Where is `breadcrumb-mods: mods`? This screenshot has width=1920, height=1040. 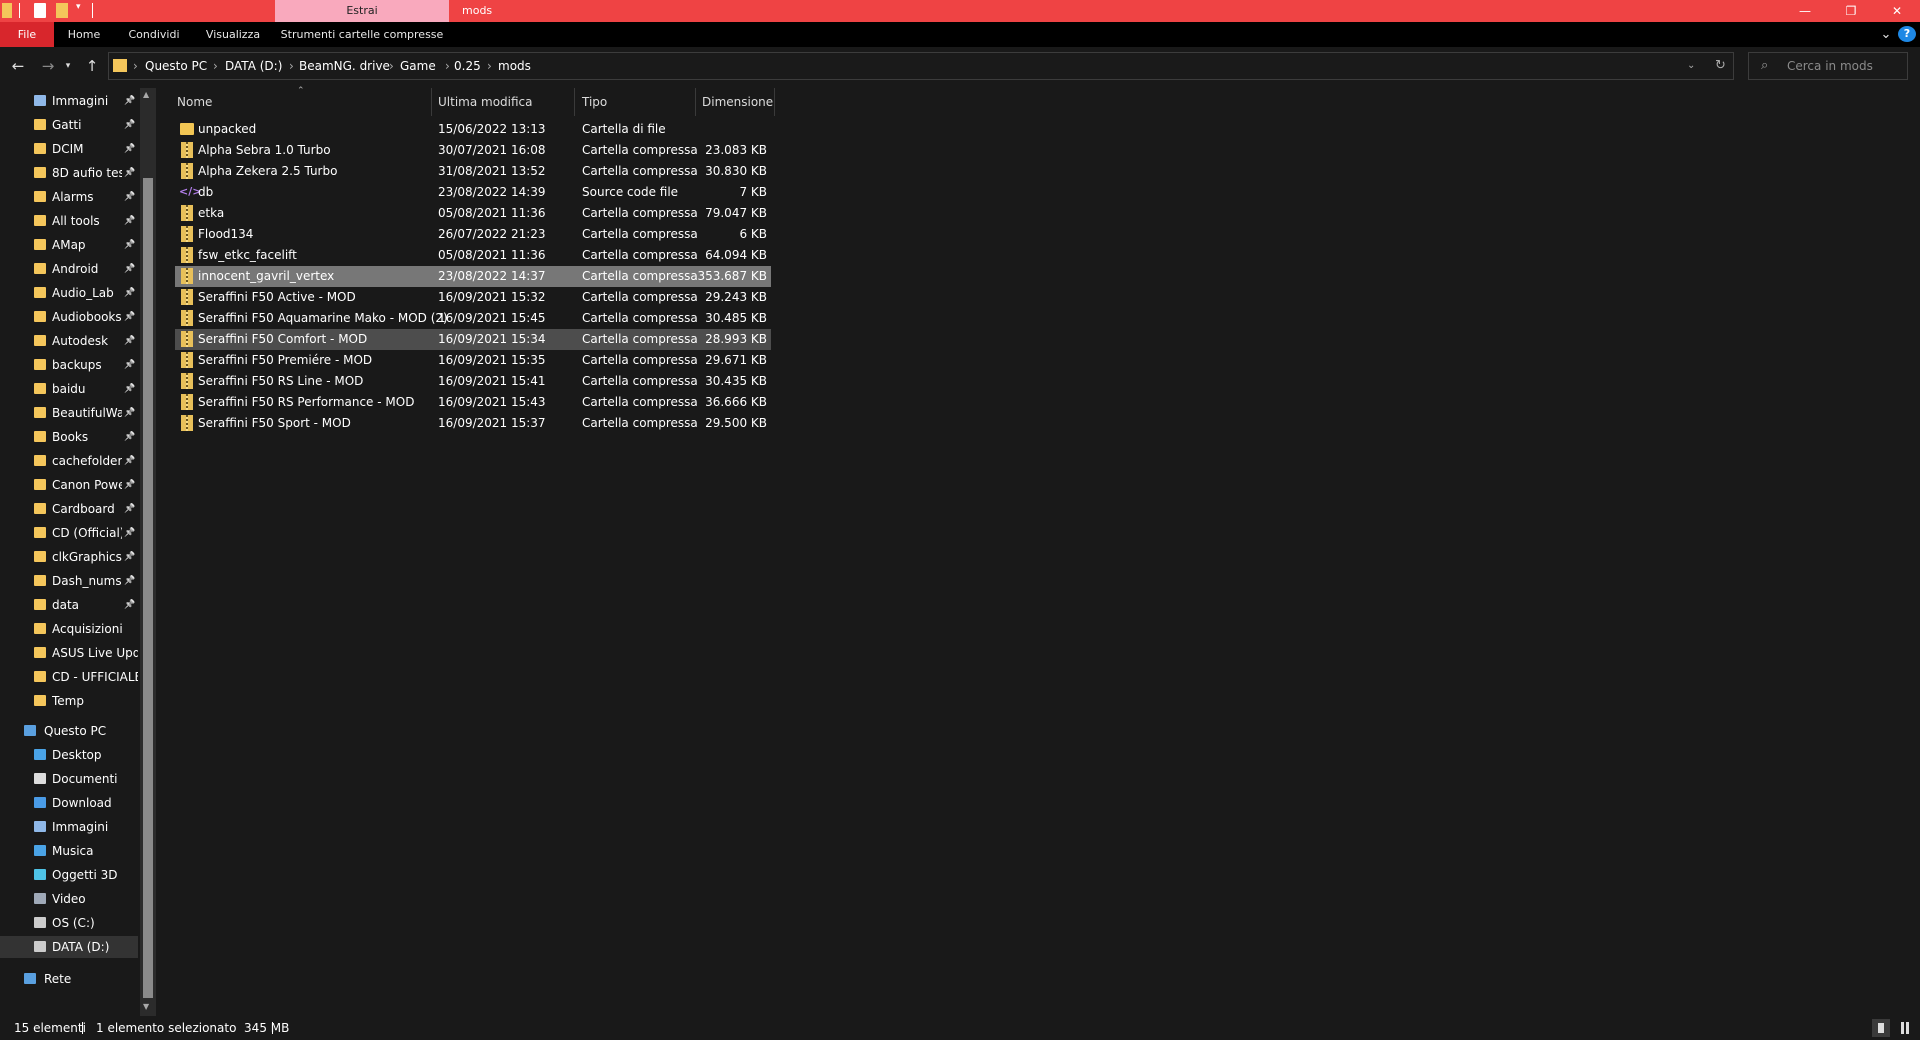 breadcrumb-mods: mods is located at coordinates (514, 66).